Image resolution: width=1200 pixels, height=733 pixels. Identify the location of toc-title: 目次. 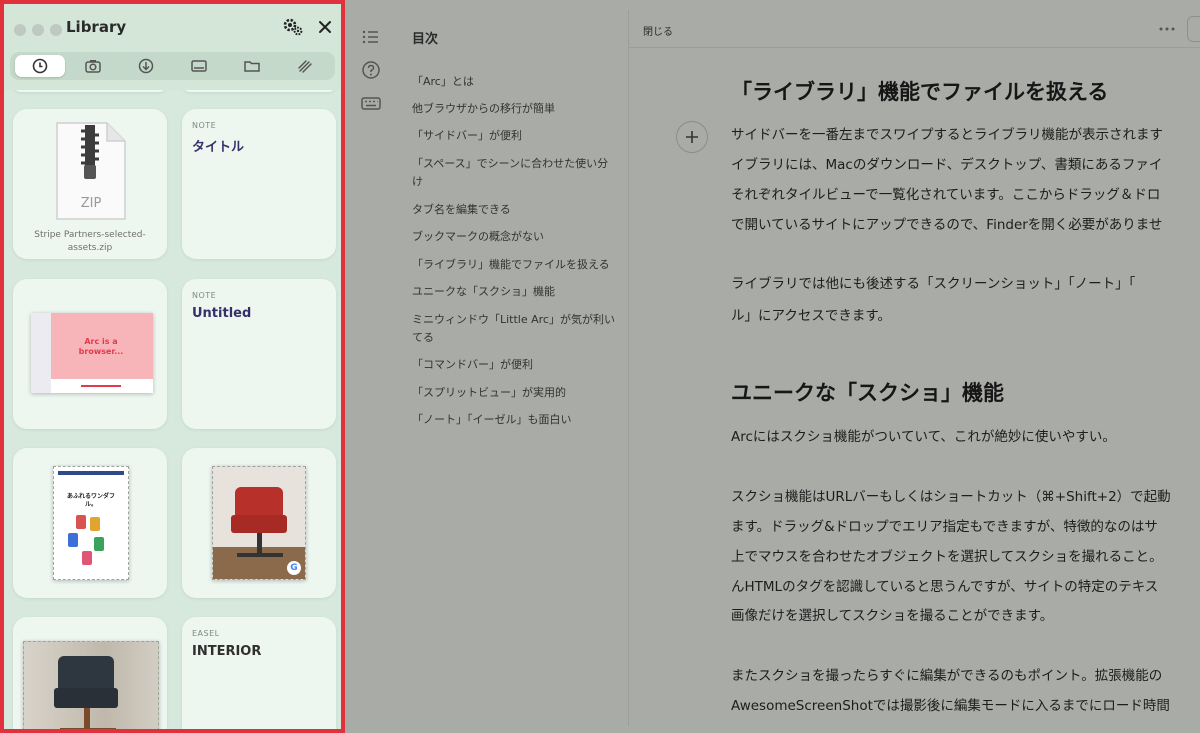
(425, 39).